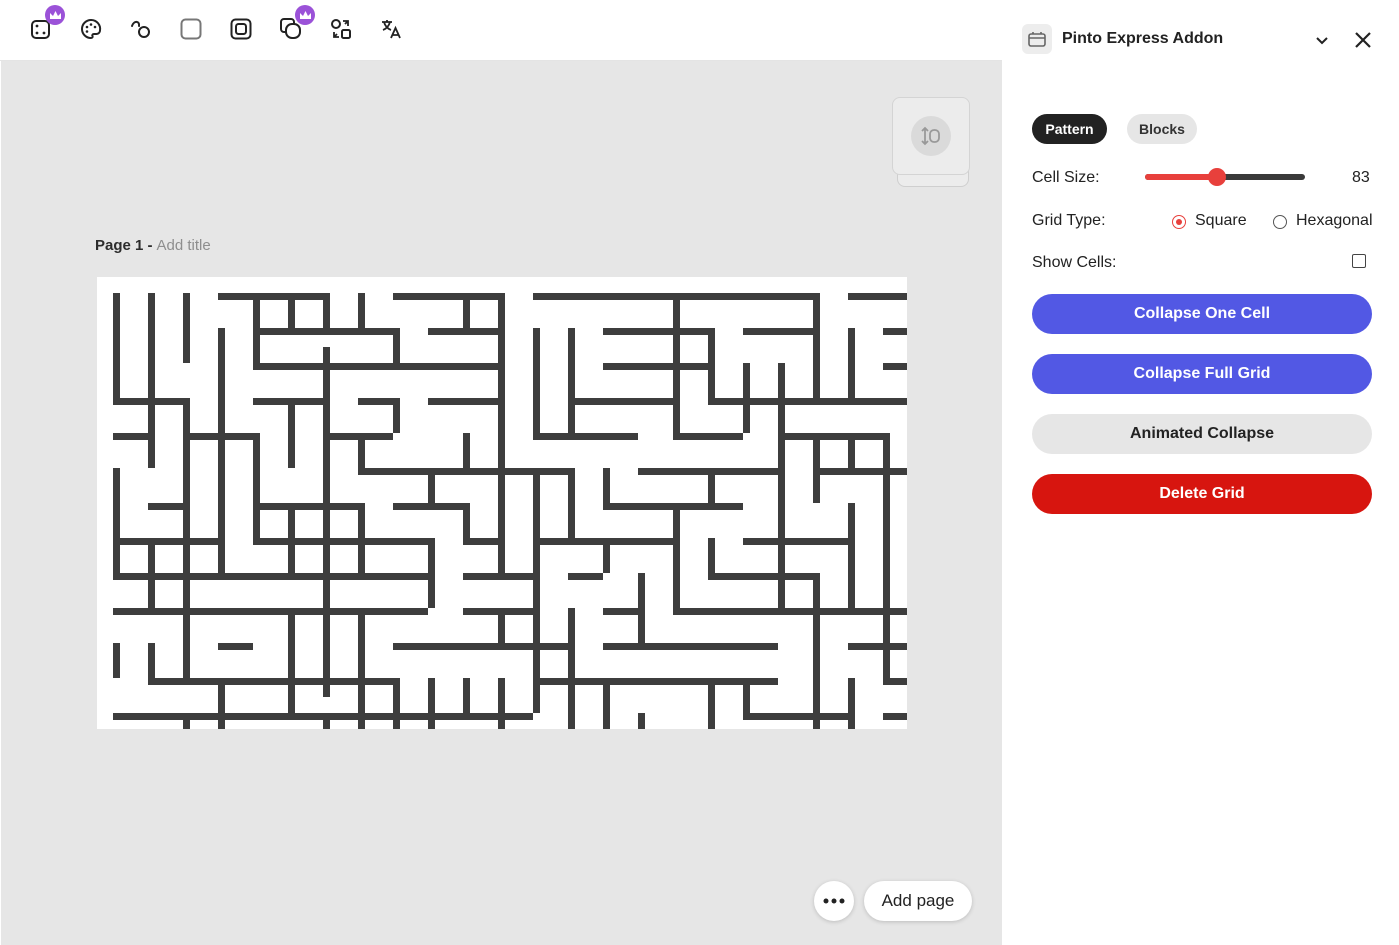 The height and width of the screenshot is (945, 1399). I want to click on scribble-tool-button, so click(141, 29).